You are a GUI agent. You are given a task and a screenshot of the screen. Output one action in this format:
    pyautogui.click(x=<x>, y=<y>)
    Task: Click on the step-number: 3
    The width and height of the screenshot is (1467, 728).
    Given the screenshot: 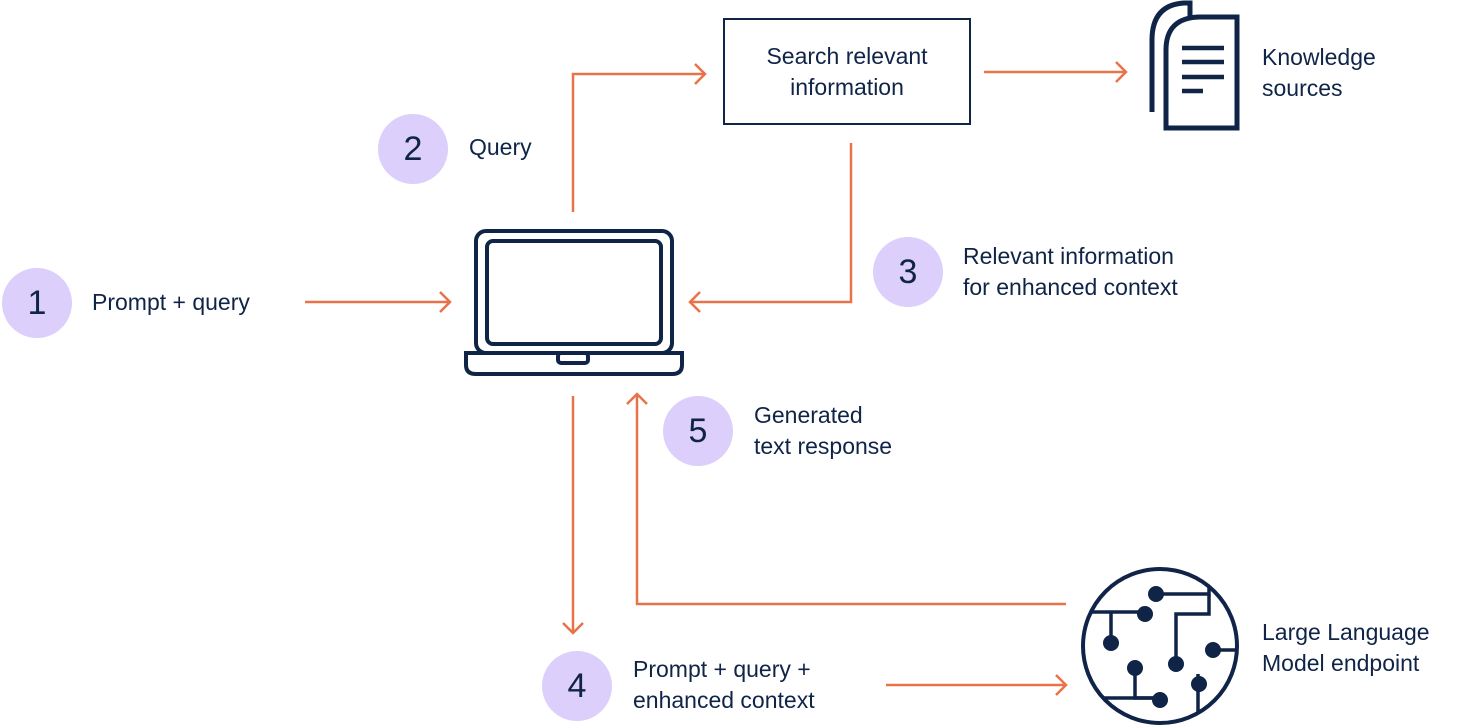 What is the action you would take?
    pyautogui.click(x=908, y=271)
    